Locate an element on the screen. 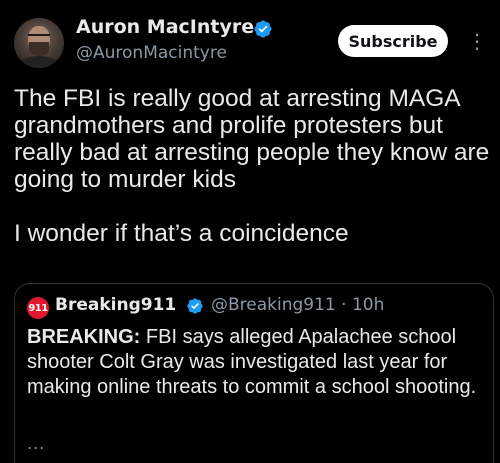  author-avatar is located at coordinates (39, 43).